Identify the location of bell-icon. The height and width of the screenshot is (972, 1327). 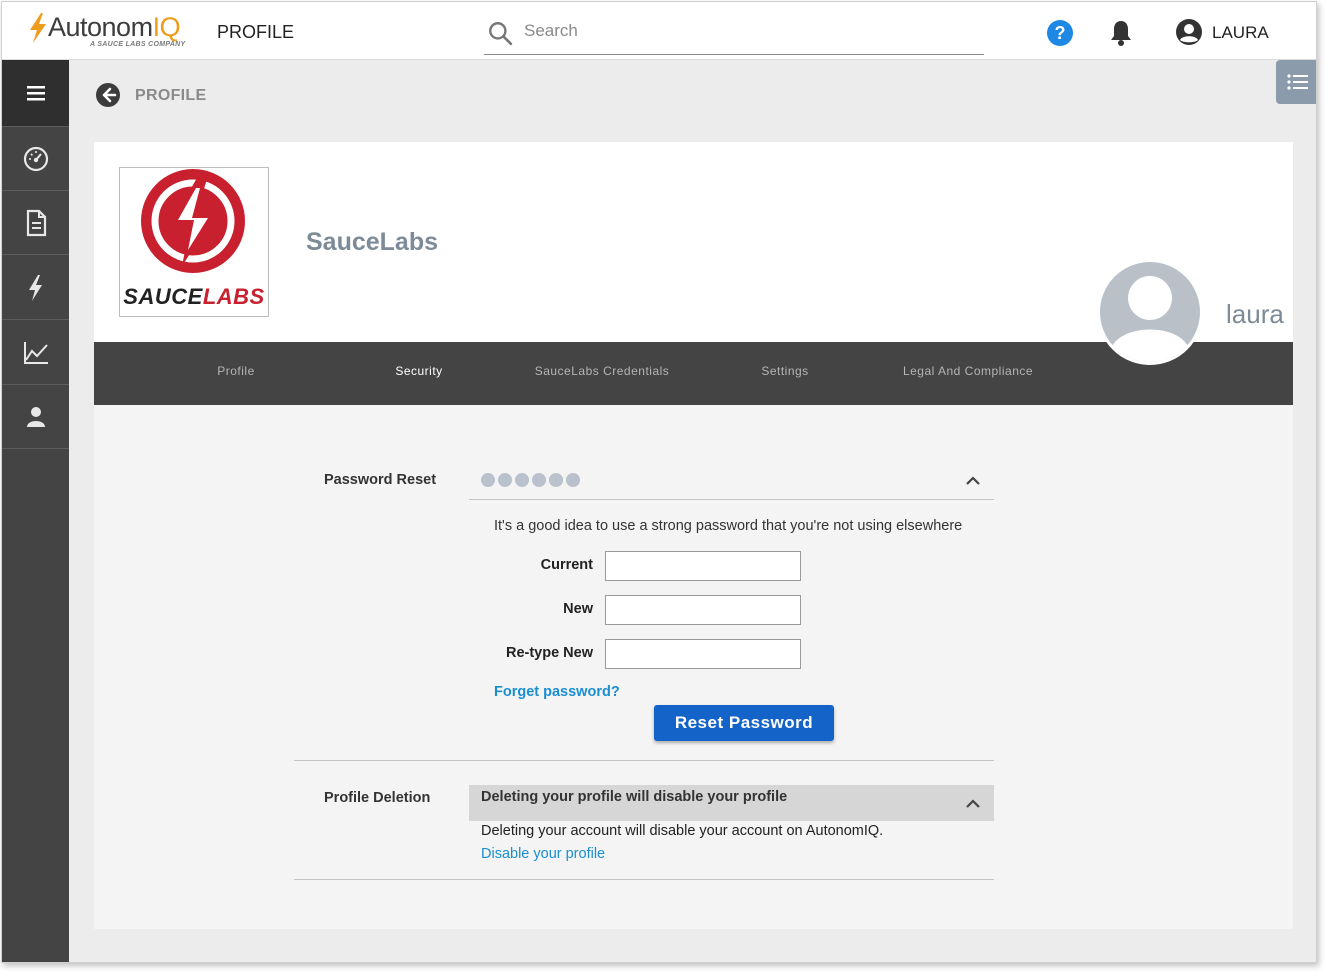
(1121, 33).